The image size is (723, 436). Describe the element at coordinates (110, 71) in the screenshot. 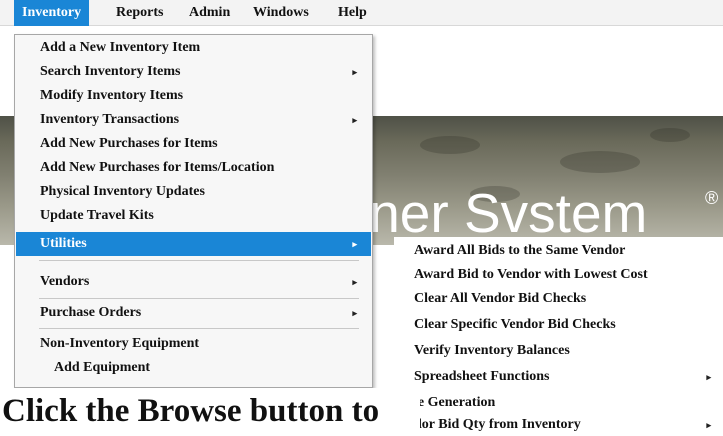

I see `menu-item-label: Search Inventory Items` at that location.